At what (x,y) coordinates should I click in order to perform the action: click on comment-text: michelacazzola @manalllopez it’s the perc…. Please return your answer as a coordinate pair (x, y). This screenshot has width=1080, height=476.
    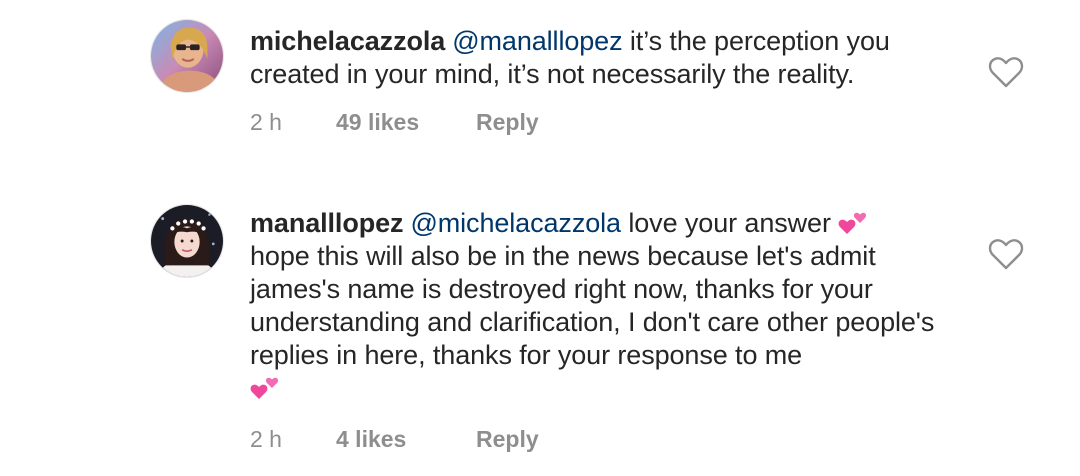
    Looking at the image, I should click on (600, 58).